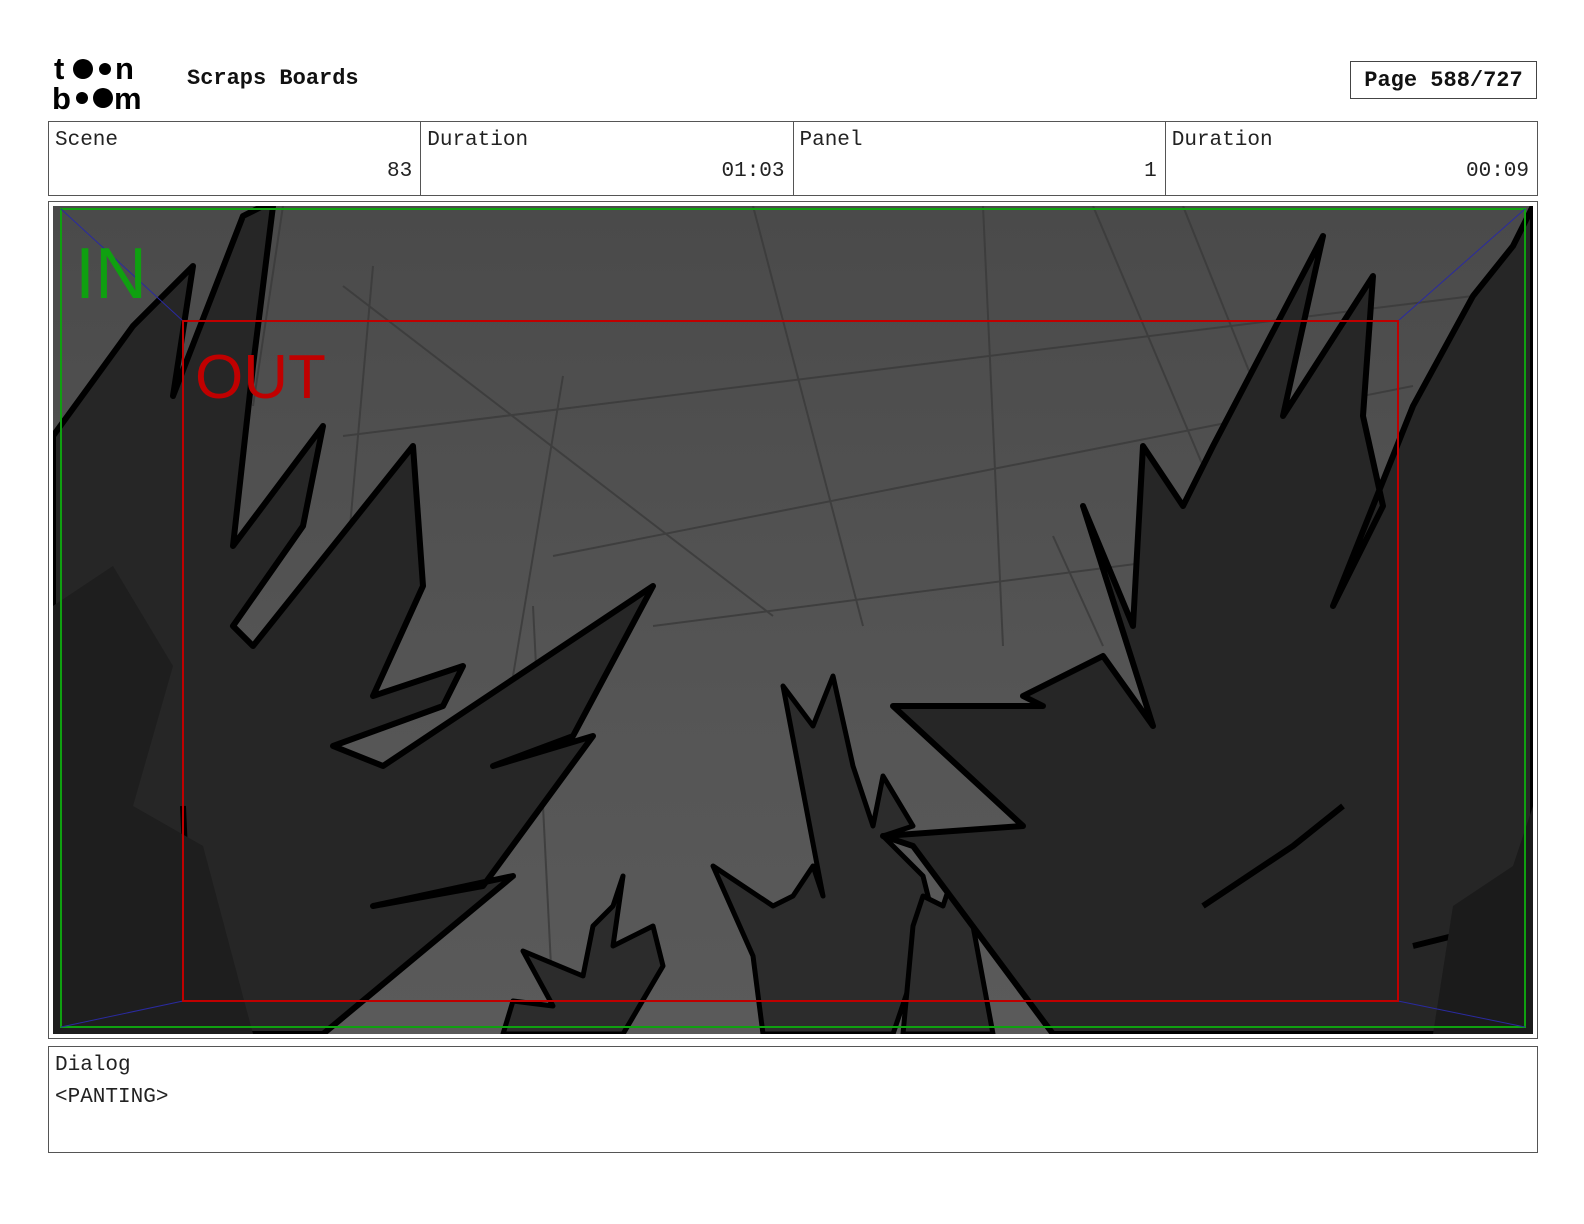 The image size is (1584, 1224). What do you see at coordinates (831, 140) in the screenshot?
I see `panel-label: Panel` at bounding box center [831, 140].